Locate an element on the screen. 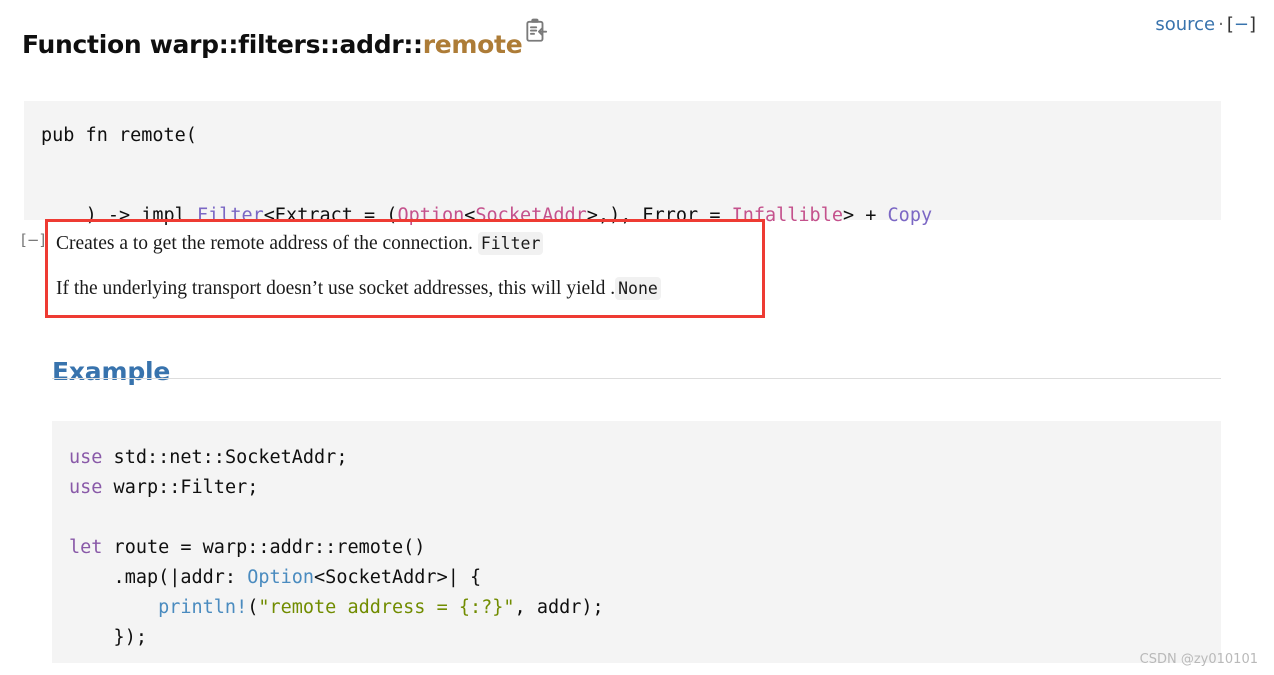  example-code-token: }); is located at coordinates (108, 637).